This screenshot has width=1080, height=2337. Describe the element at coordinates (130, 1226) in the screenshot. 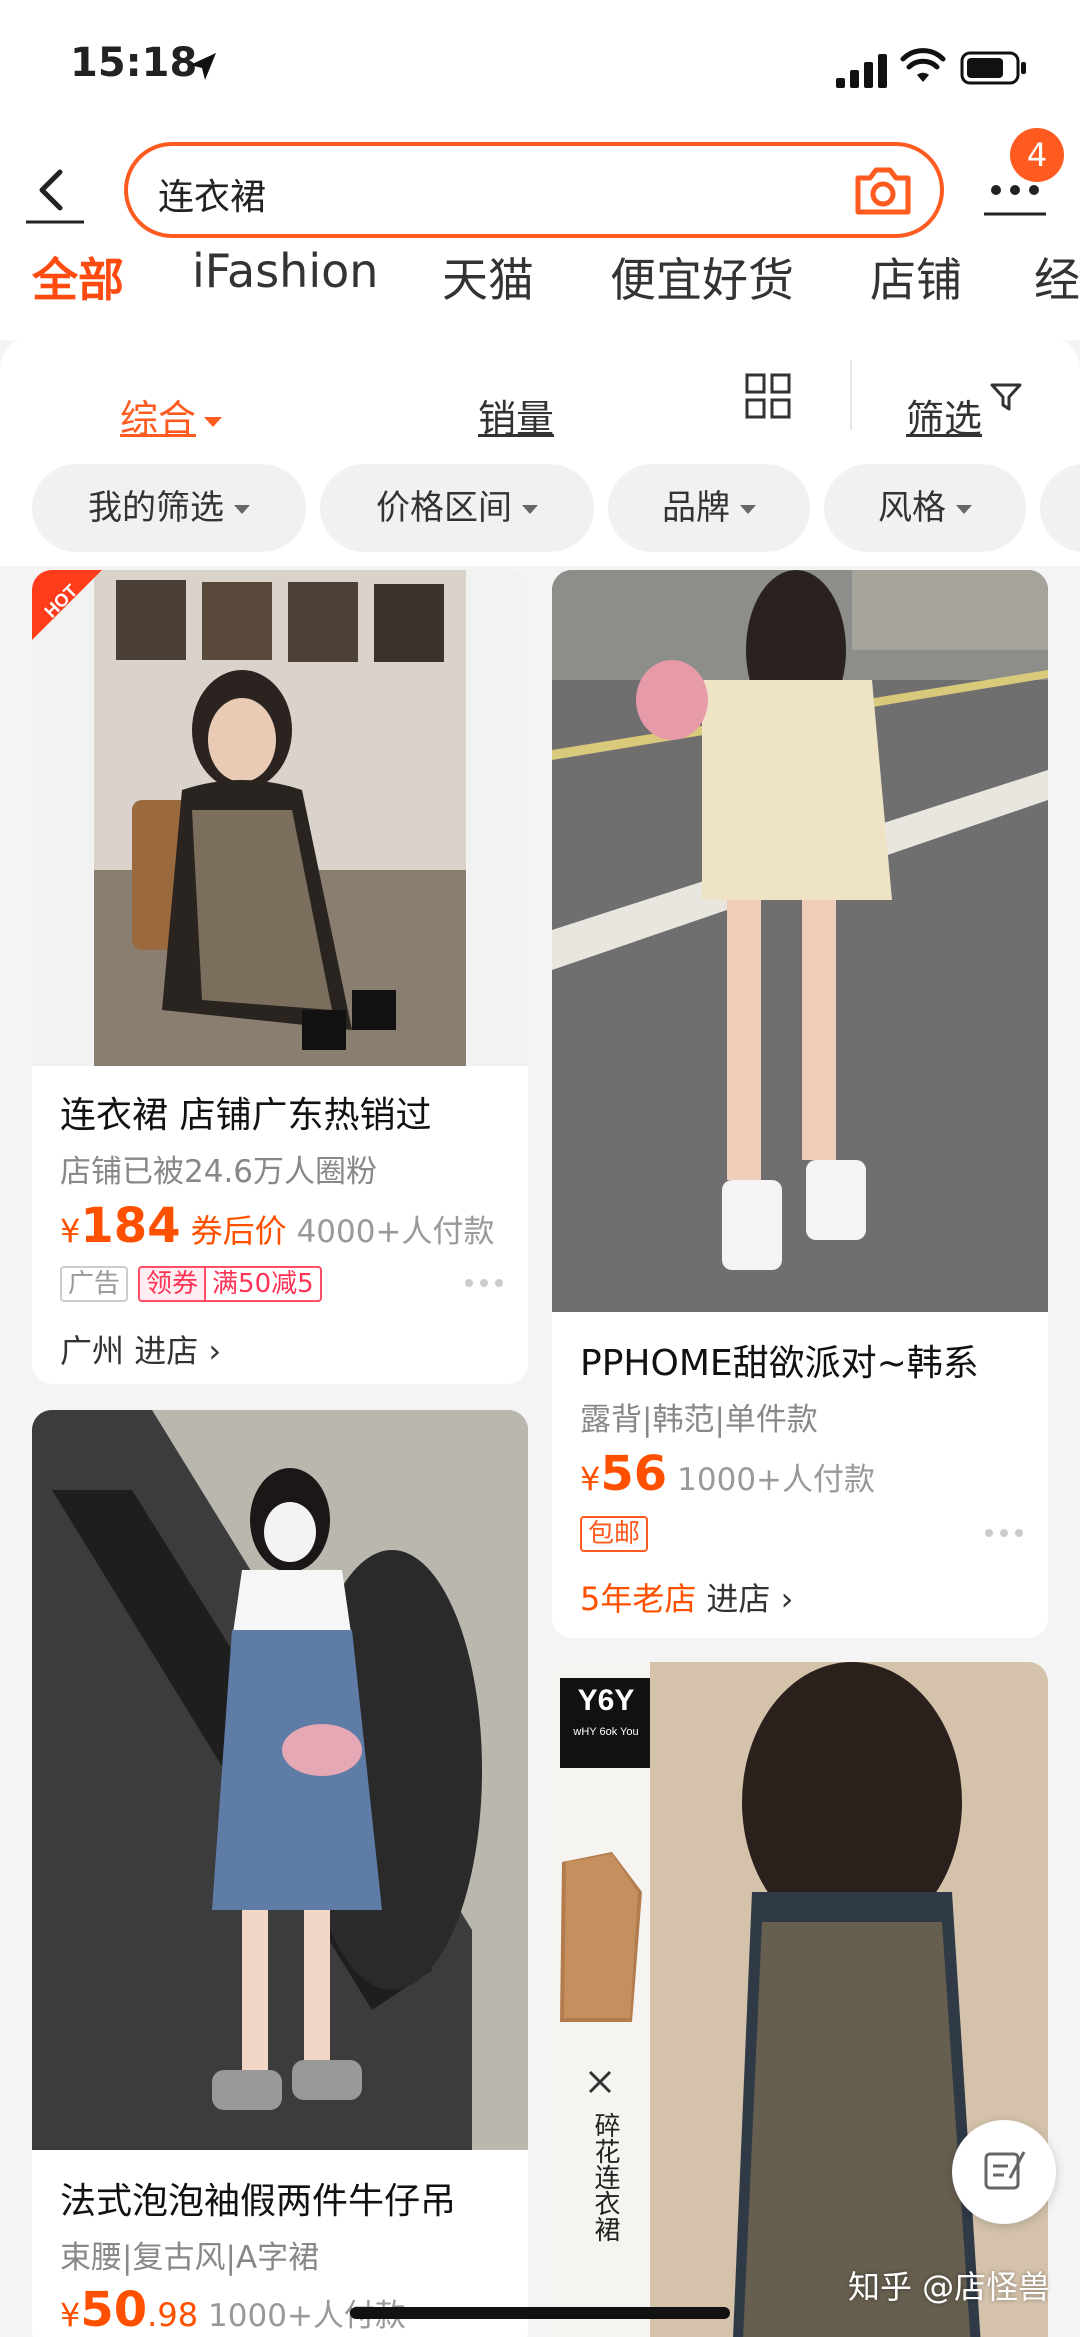

I see `product-price: 184` at that location.